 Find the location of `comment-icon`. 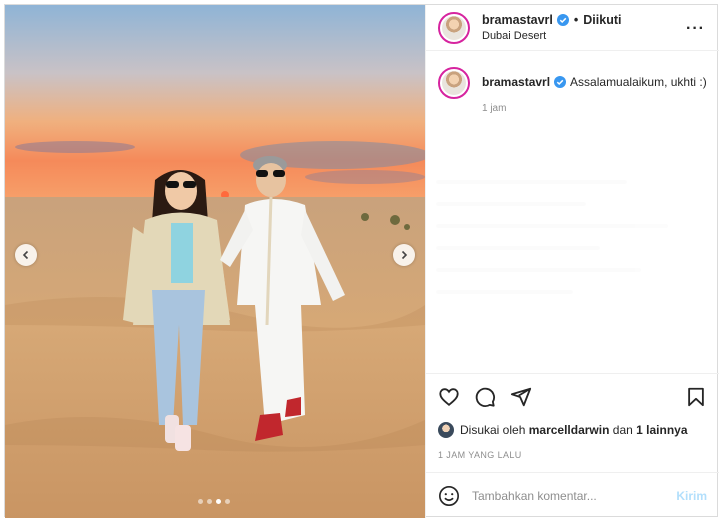

comment-icon is located at coordinates (485, 397).